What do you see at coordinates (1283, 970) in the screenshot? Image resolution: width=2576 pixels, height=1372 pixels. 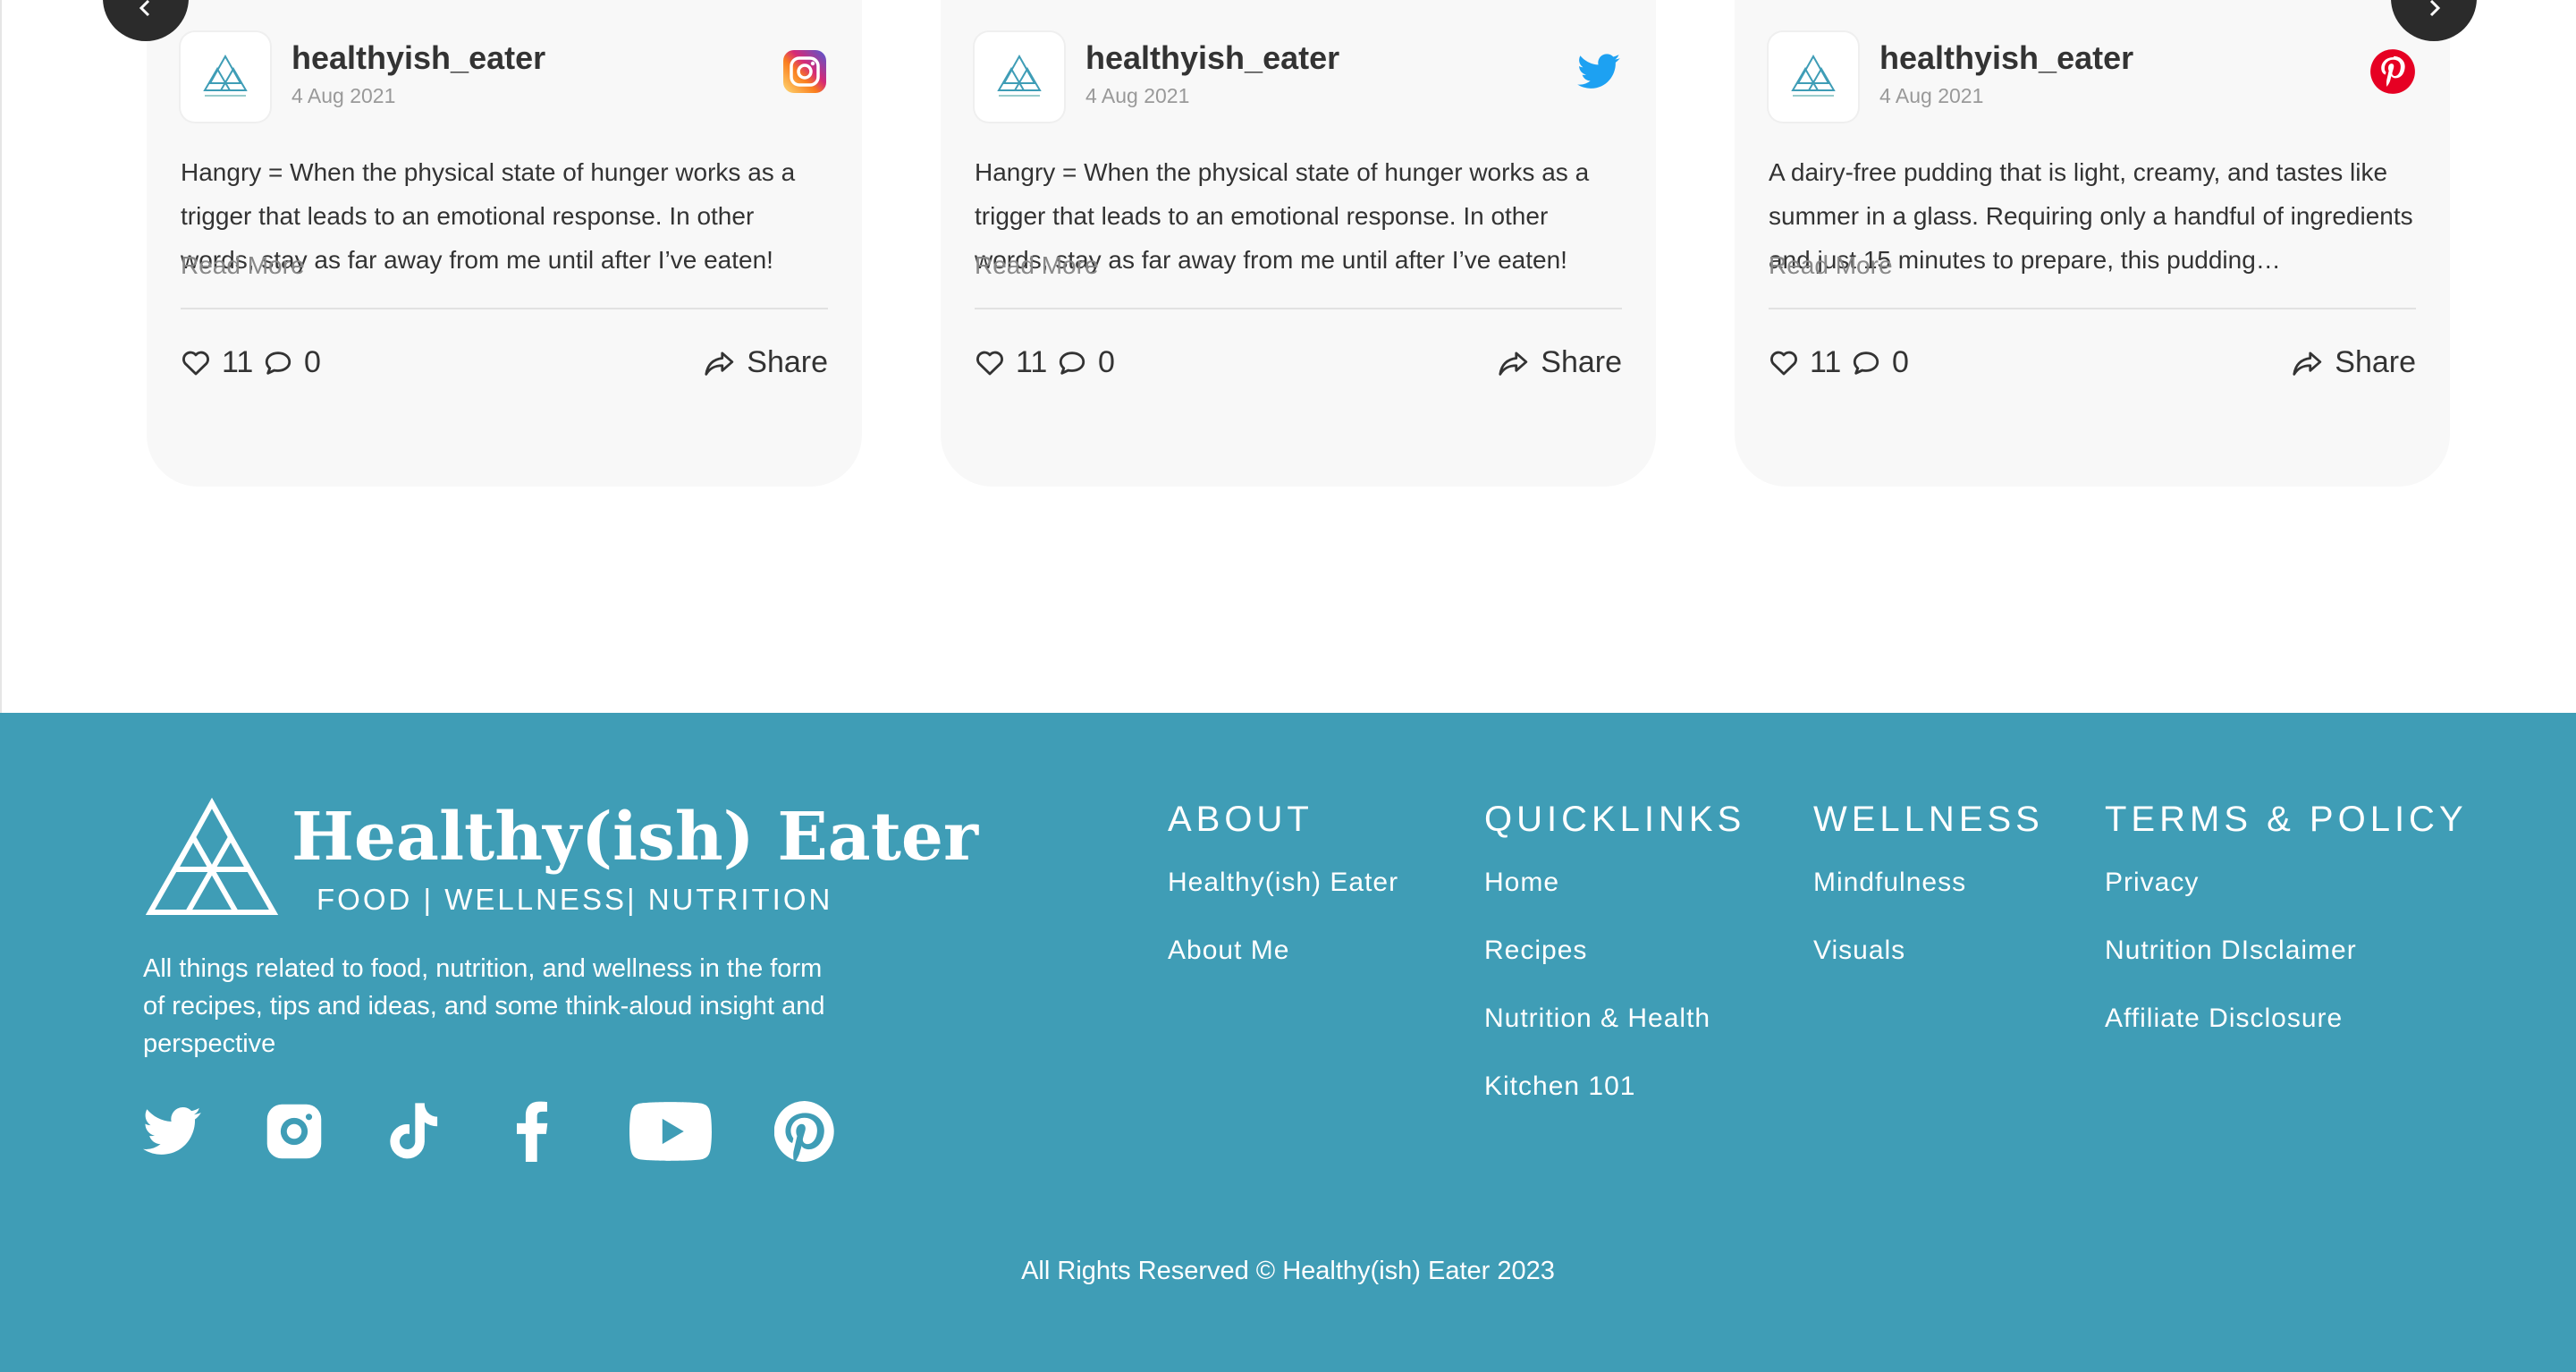 I see `footer-link: About Me` at bounding box center [1283, 970].